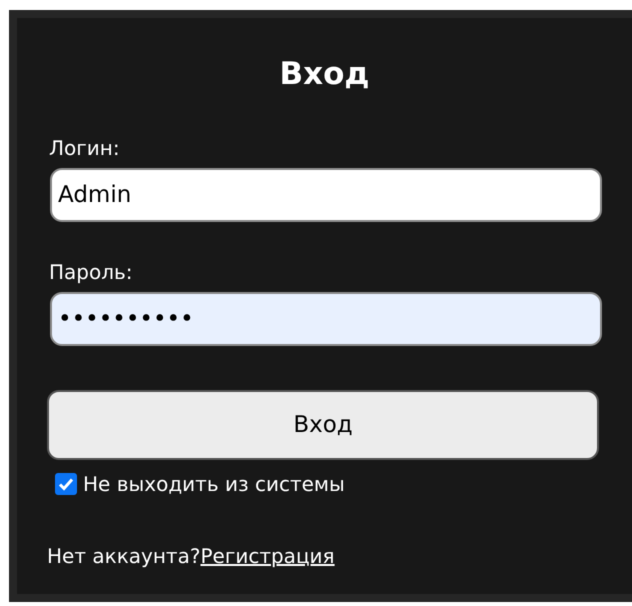 The height and width of the screenshot is (606, 632). Describe the element at coordinates (324, 74) in the screenshot. I see `login-title: Вход` at that location.